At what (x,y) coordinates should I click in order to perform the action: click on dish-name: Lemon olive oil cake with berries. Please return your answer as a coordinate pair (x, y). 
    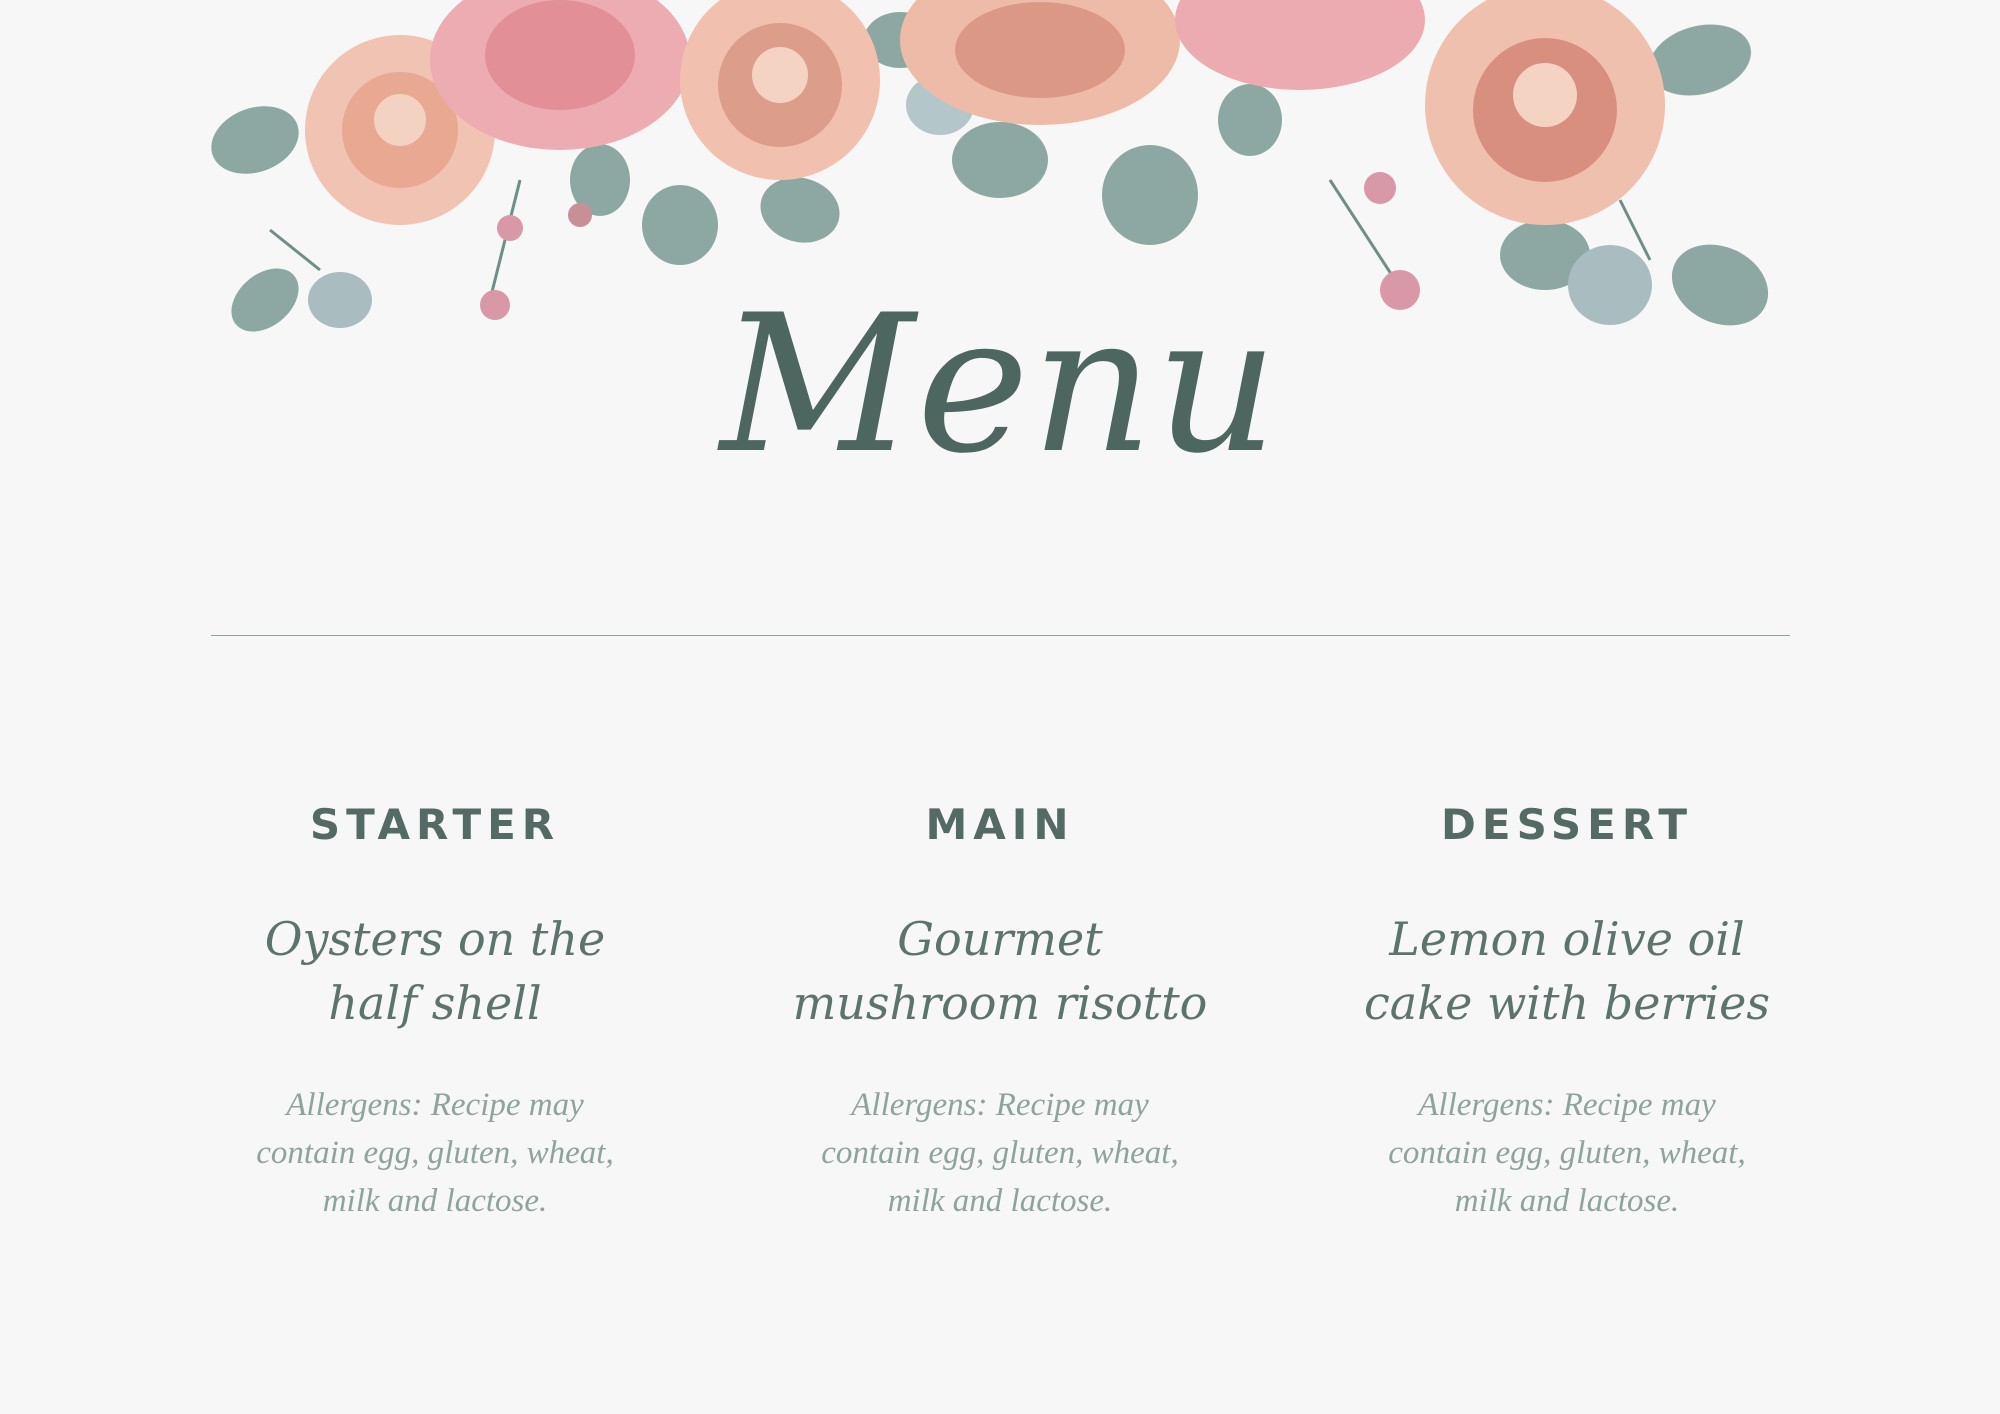
    Looking at the image, I should click on (1567, 971).